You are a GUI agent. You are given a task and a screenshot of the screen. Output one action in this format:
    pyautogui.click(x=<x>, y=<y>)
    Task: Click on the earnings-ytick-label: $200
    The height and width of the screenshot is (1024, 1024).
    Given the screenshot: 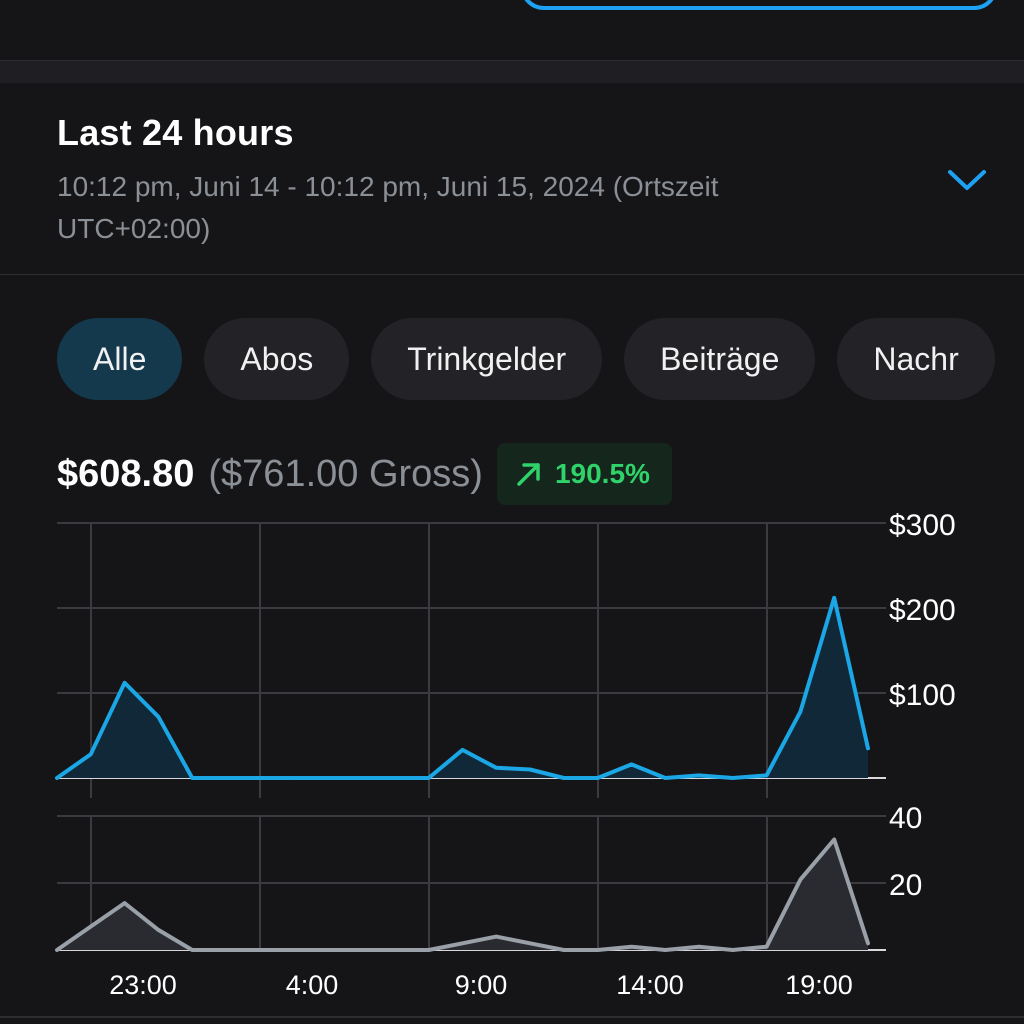 What is the action you would take?
    pyautogui.click(x=922, y=610)
    